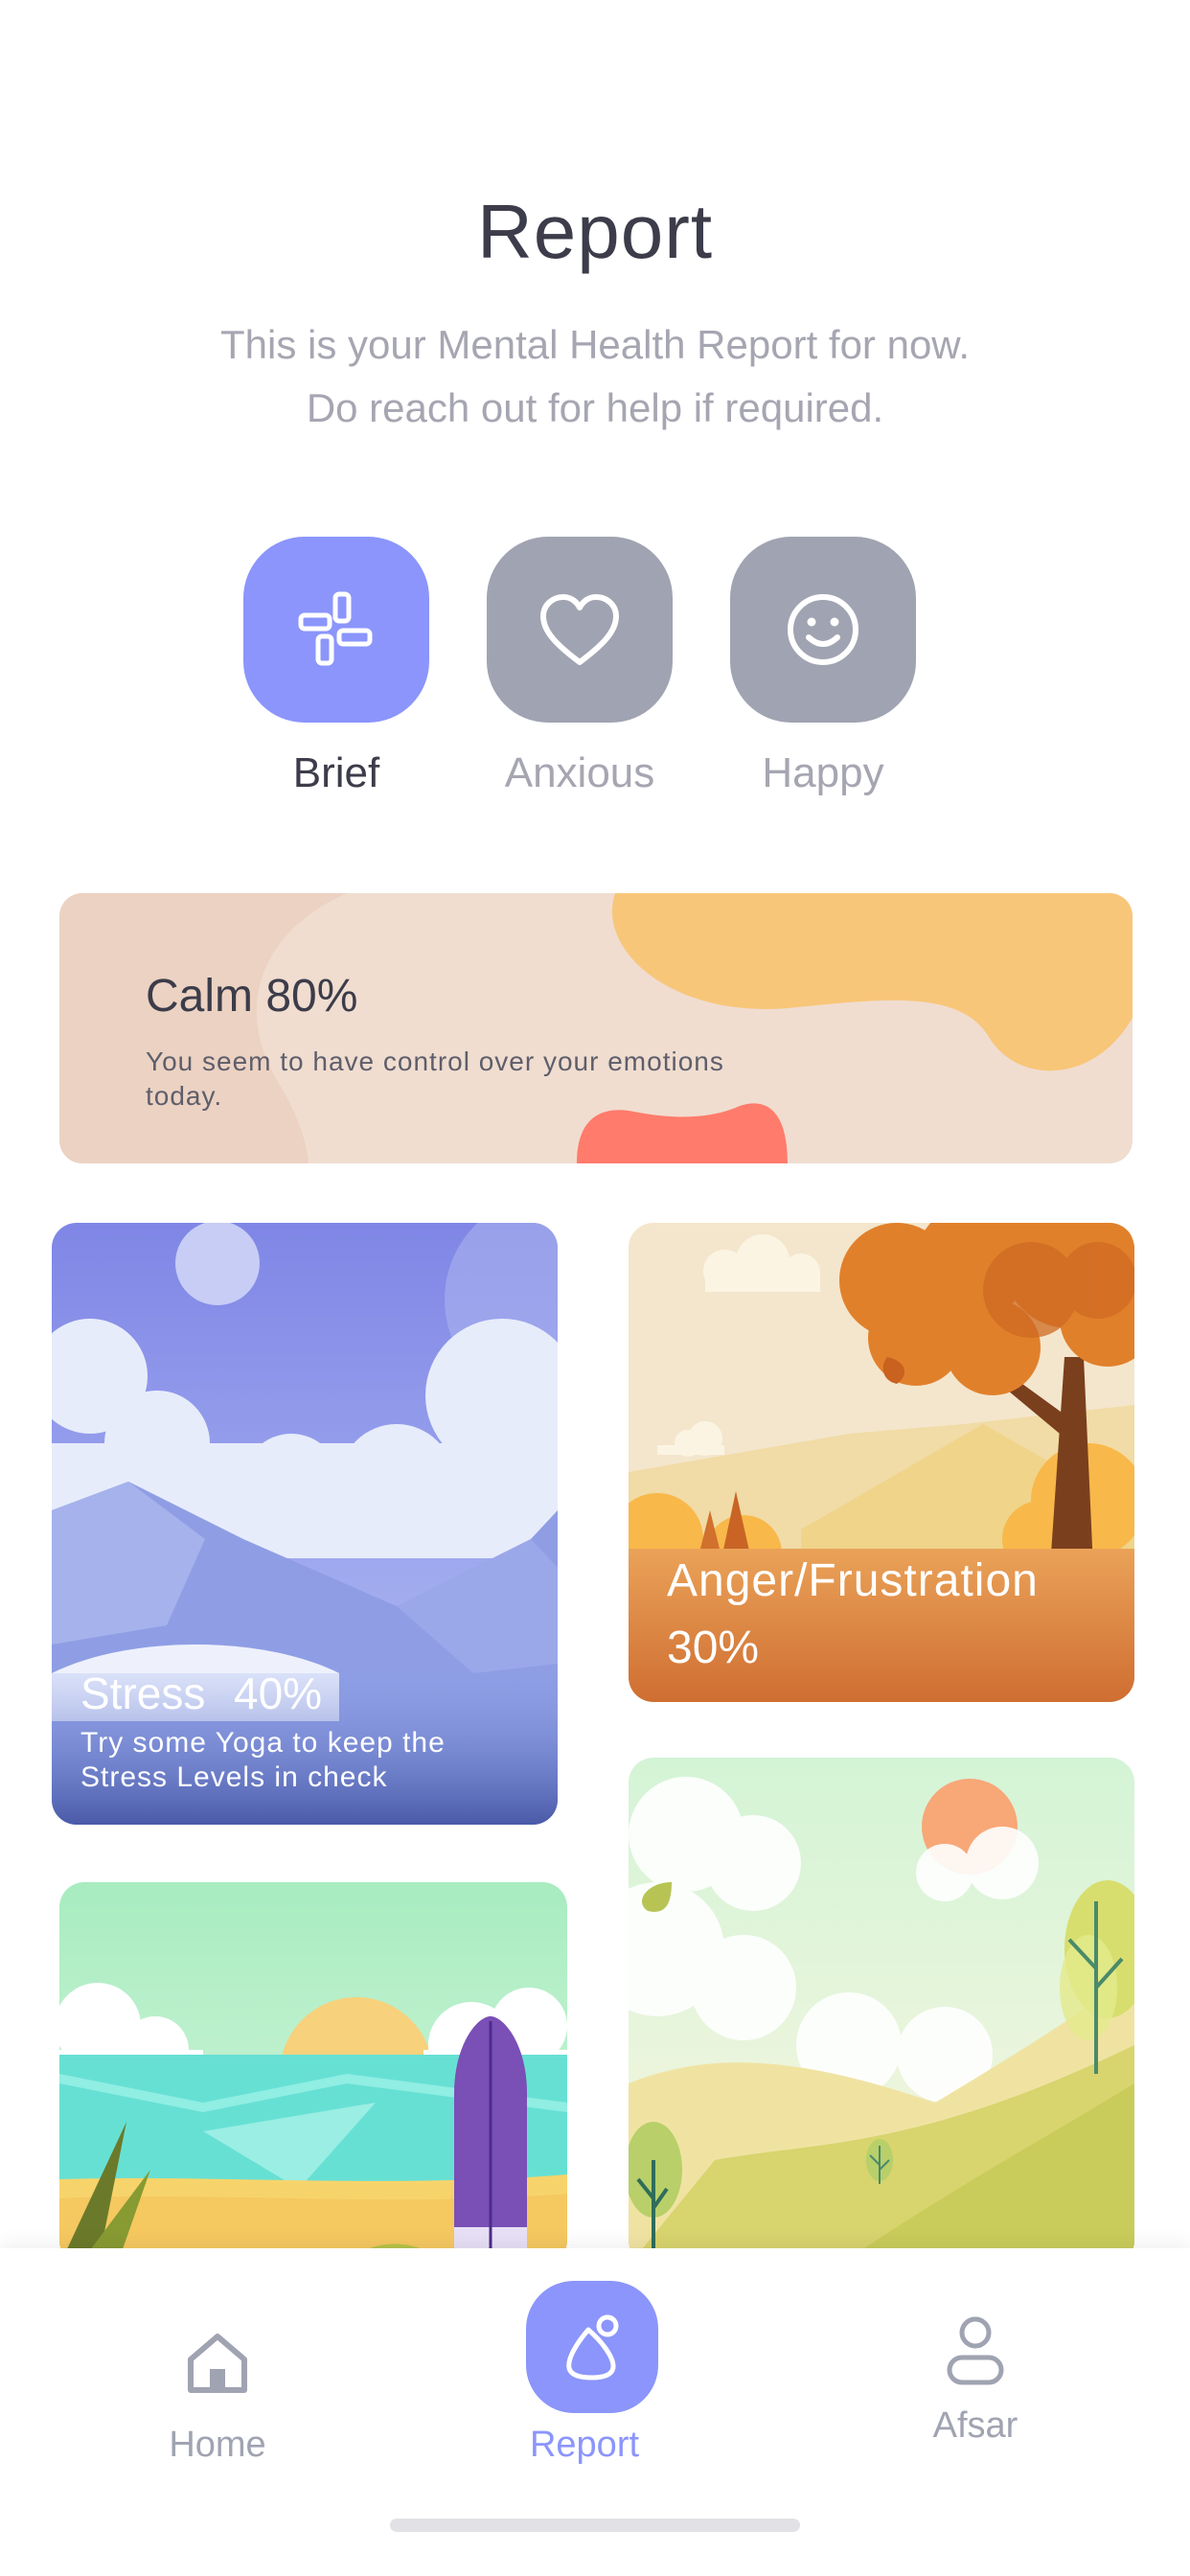 The height and width of the screenshot is (2576, 1190). What do you see at coordinates (234, 1777) in the screenshot?
I see `stress-card-desc-line-2: Stress Levels in check` at bounding box center [234, 1777].